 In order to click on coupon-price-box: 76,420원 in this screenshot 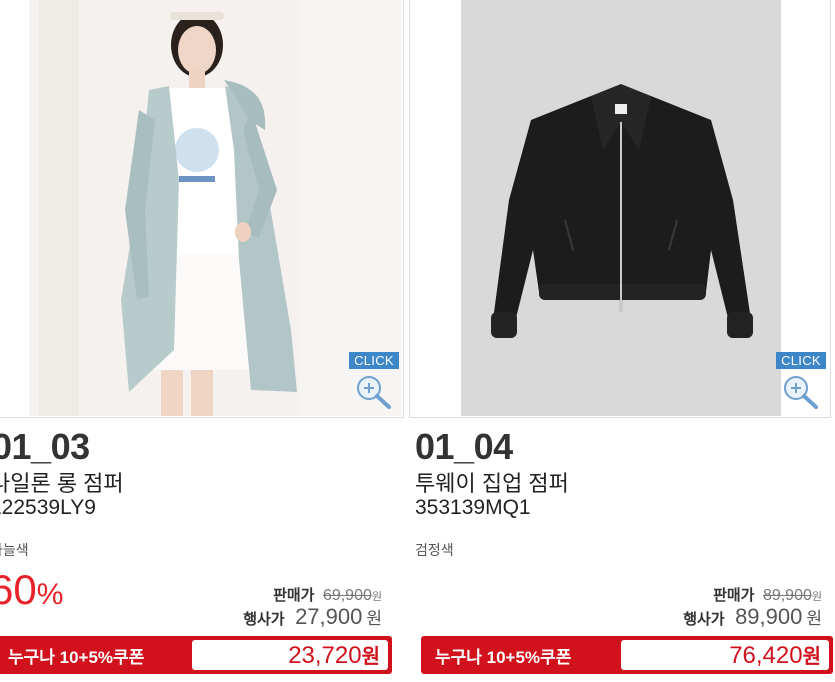, I will do `click(725, 655)`.